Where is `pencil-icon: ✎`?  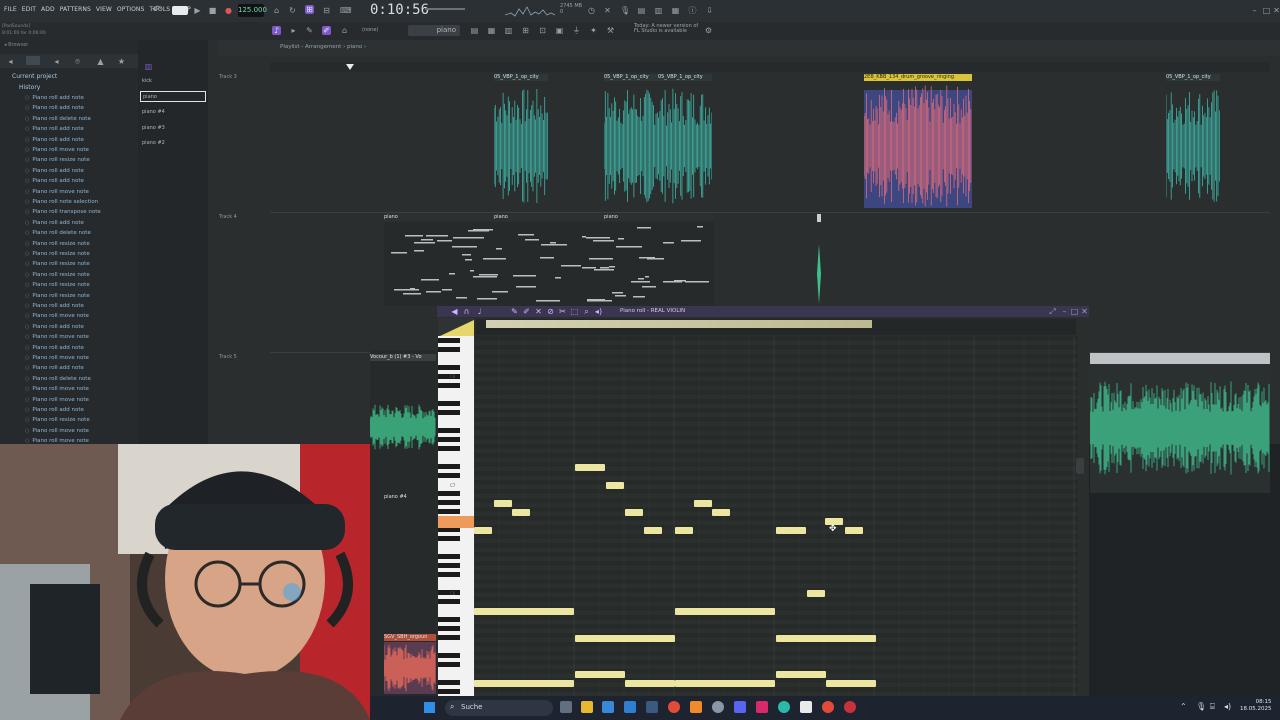 pencil-icon: ✎ is located at coordinates (309, 30).